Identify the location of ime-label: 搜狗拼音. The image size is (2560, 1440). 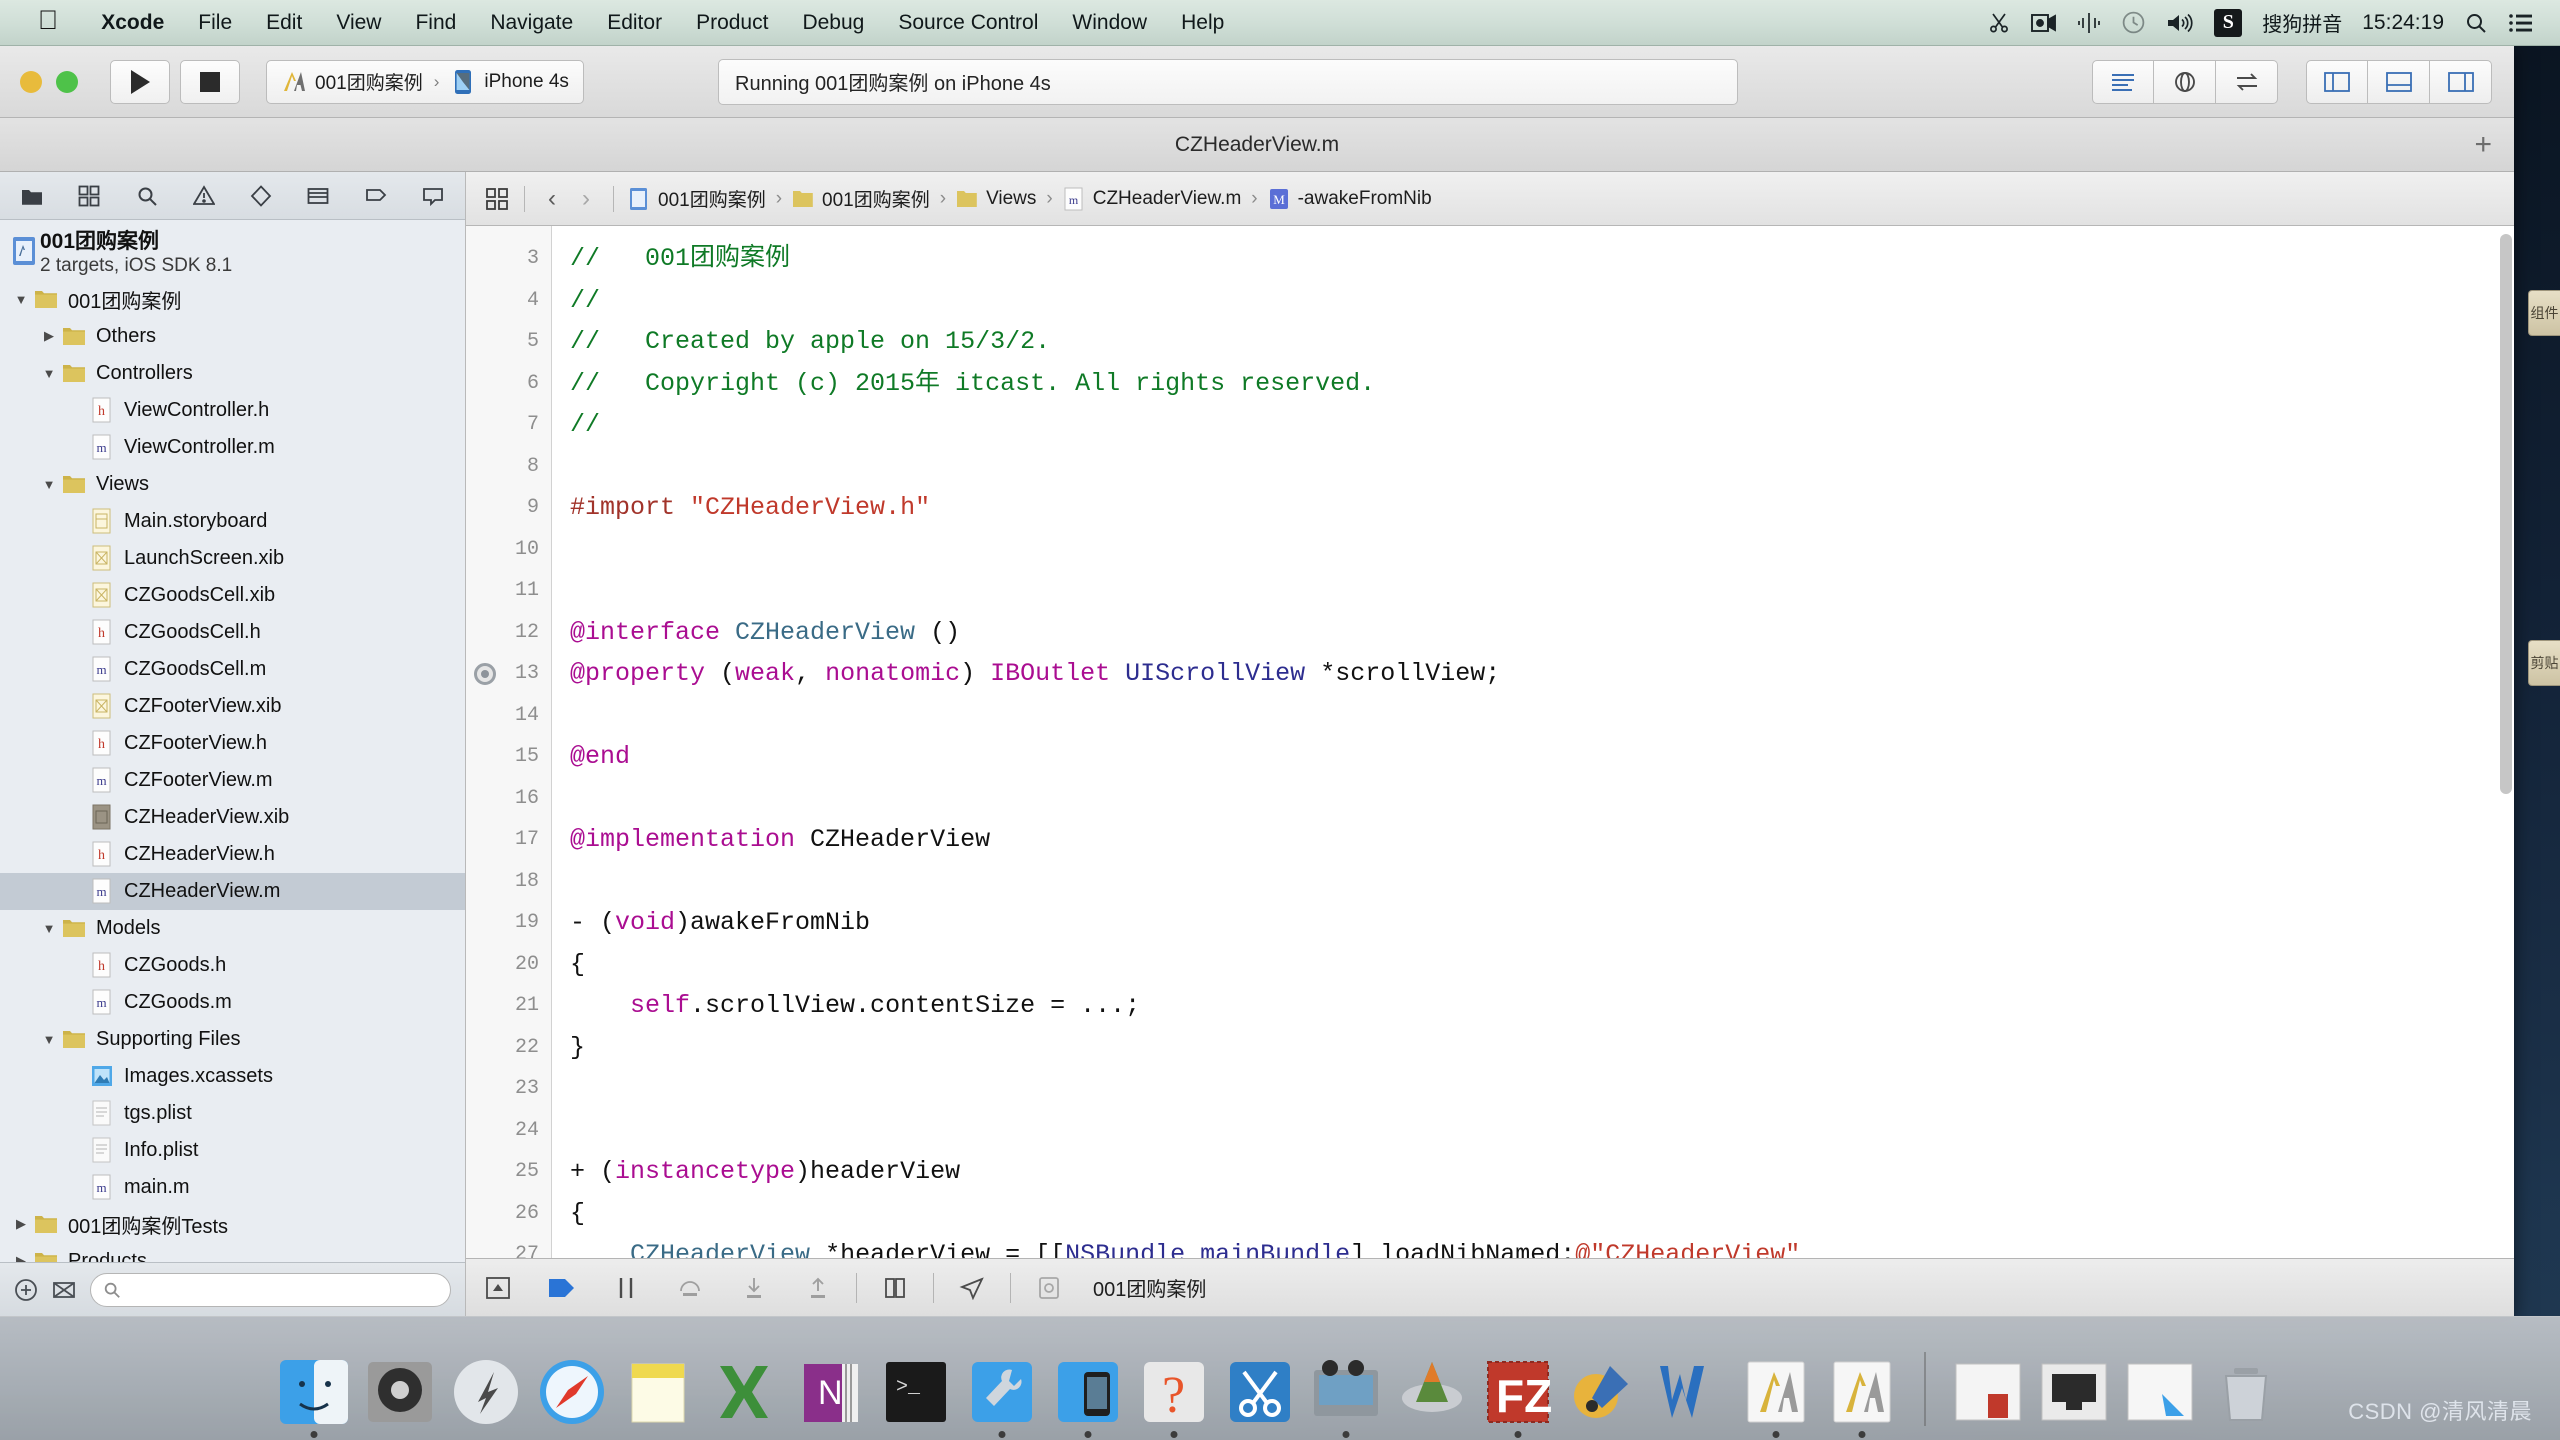
(2302, 22).